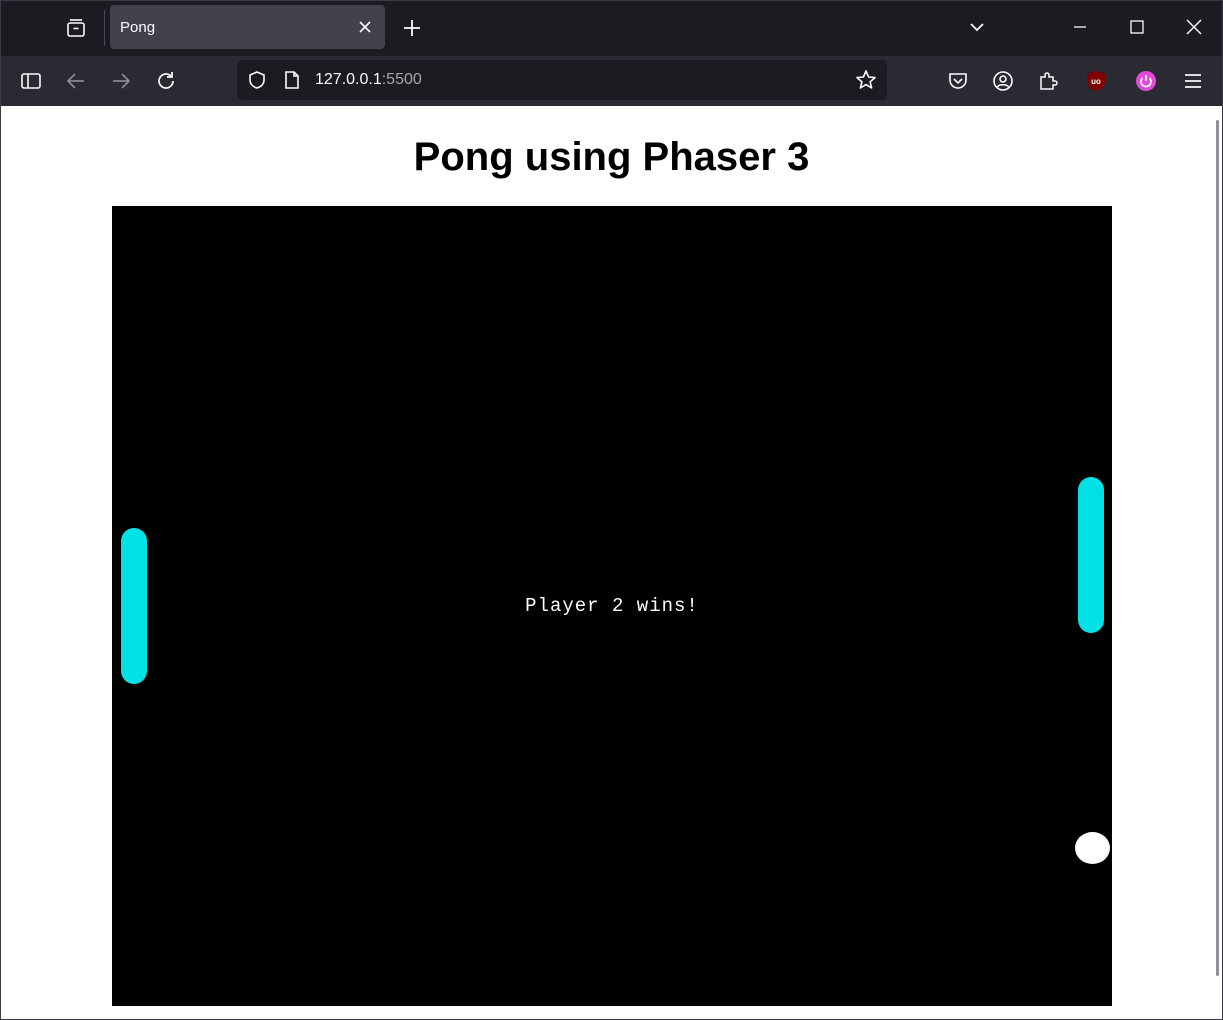 The width and height of the screenshot is (1223, 1020). What do you see at coordinates (1146, 81) in the screenshot?
I see `power-icon` at bounding box center [1146, 81].